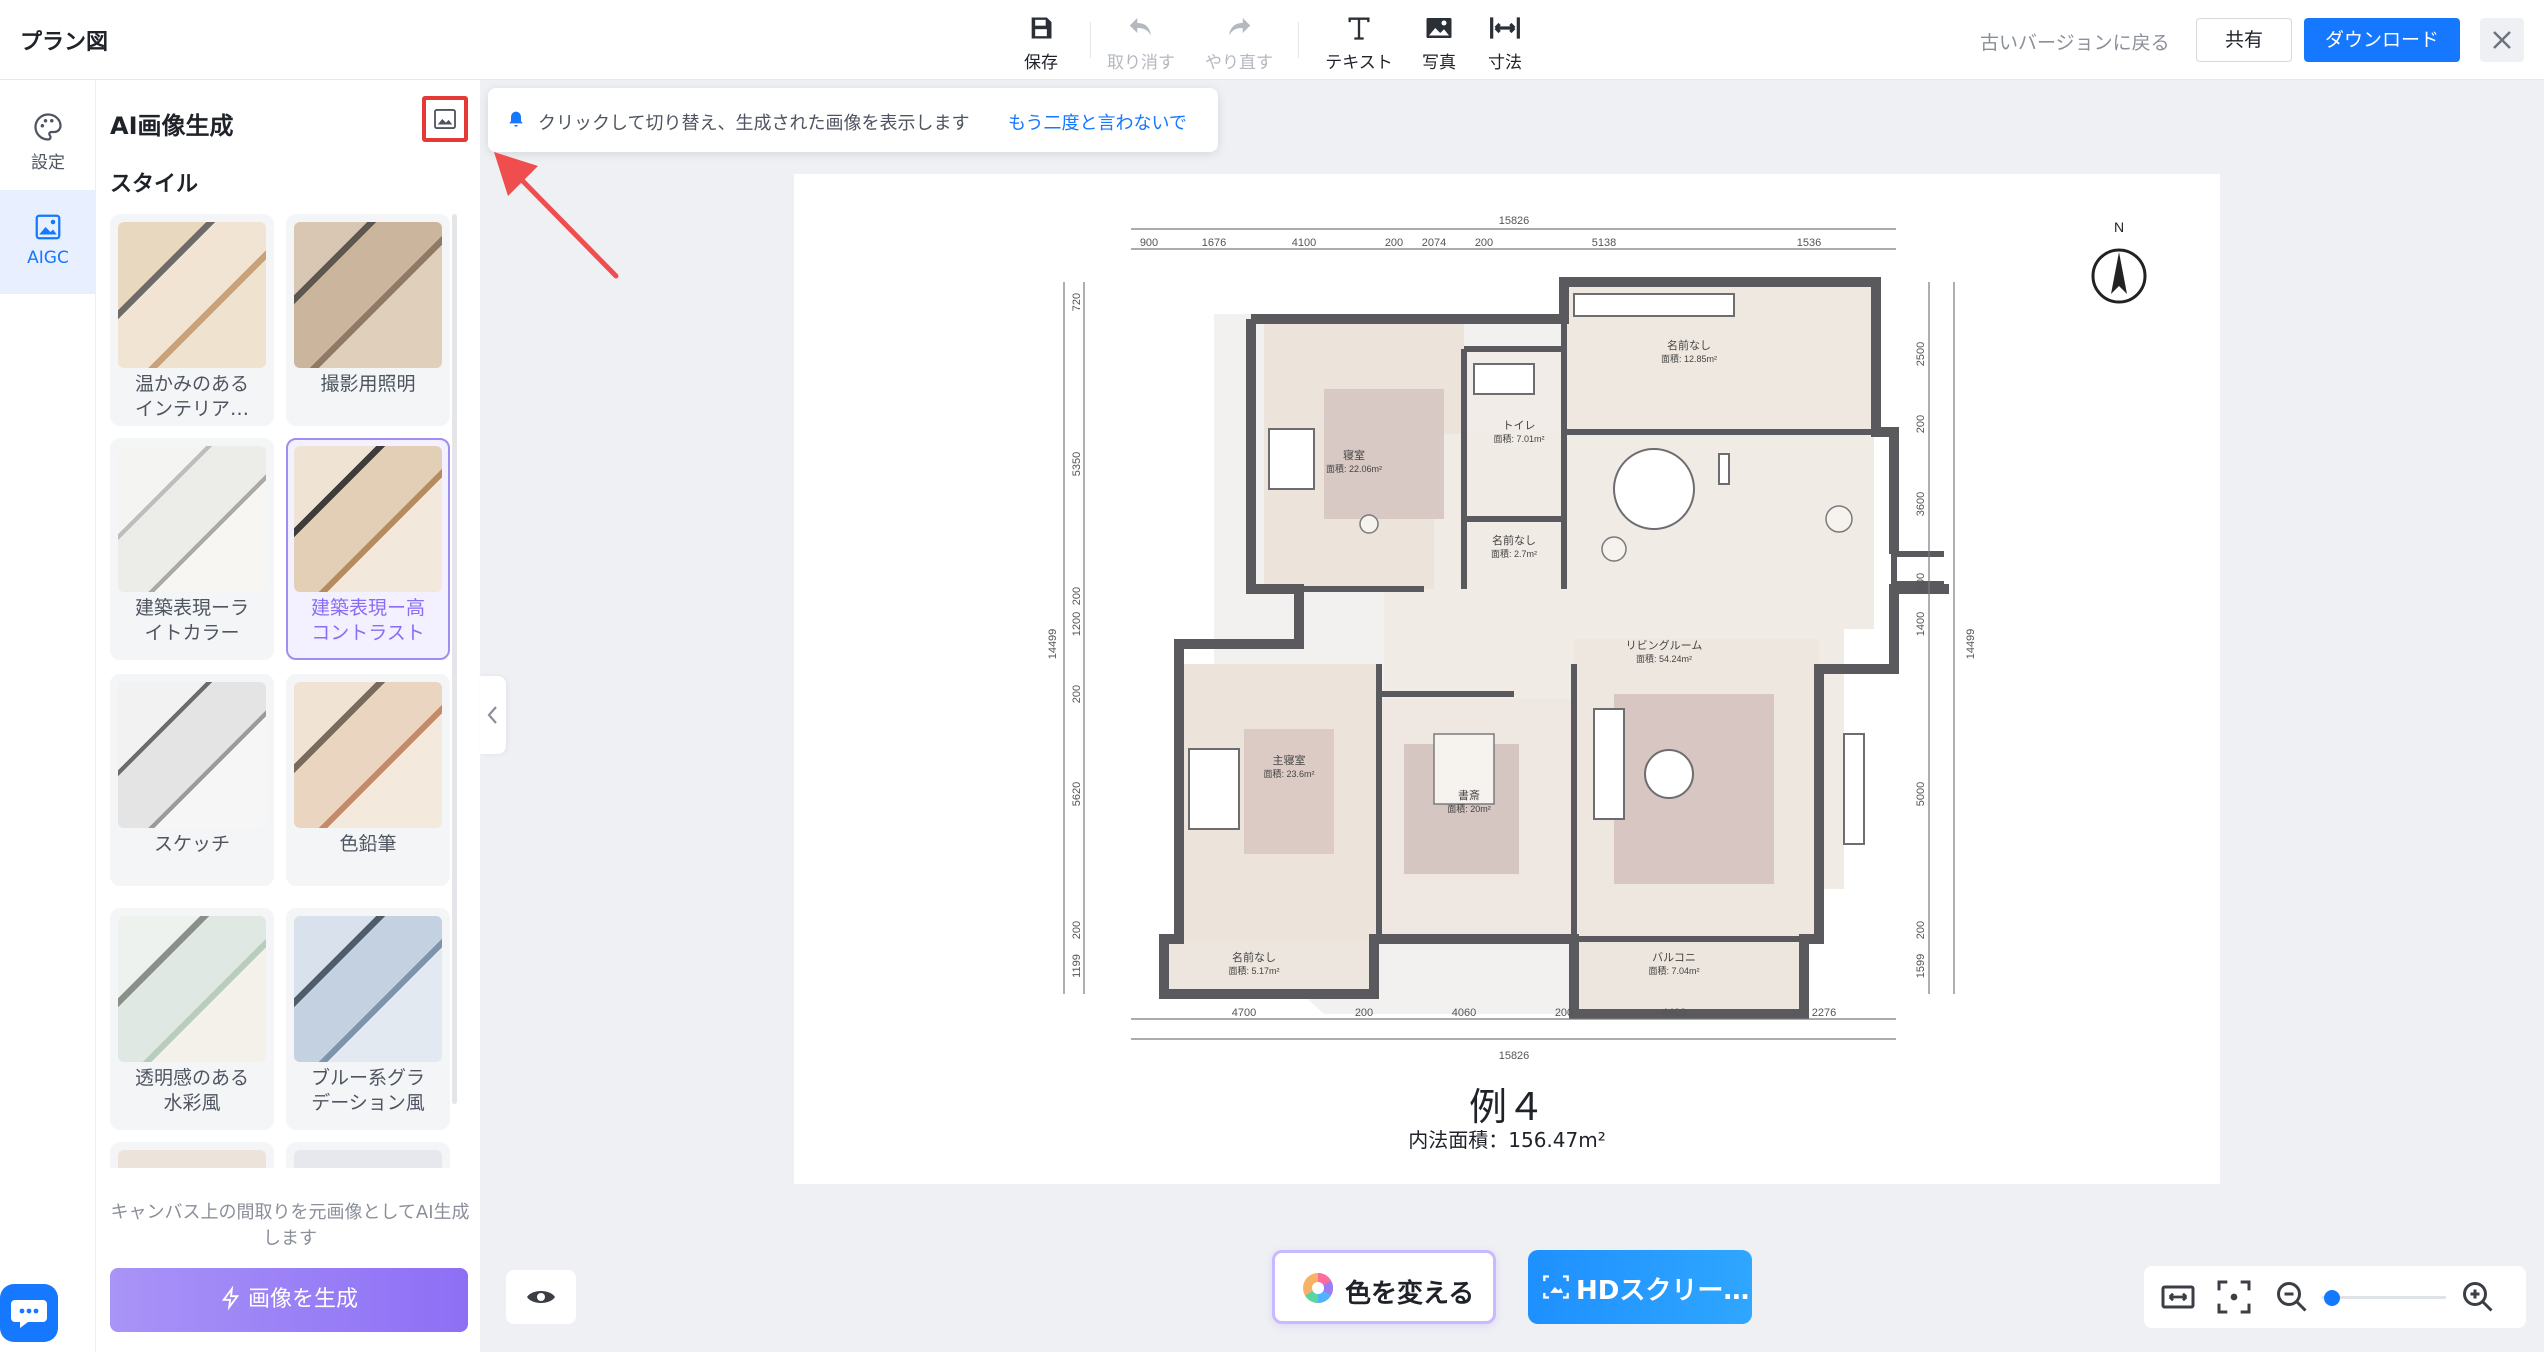 The width and height of the screenshot is (2544, 1352). What do you see at coordinates (2292, 1297) in the screenshot?
I see `zoom-out-icon` at bounding box center [2292, 1297].